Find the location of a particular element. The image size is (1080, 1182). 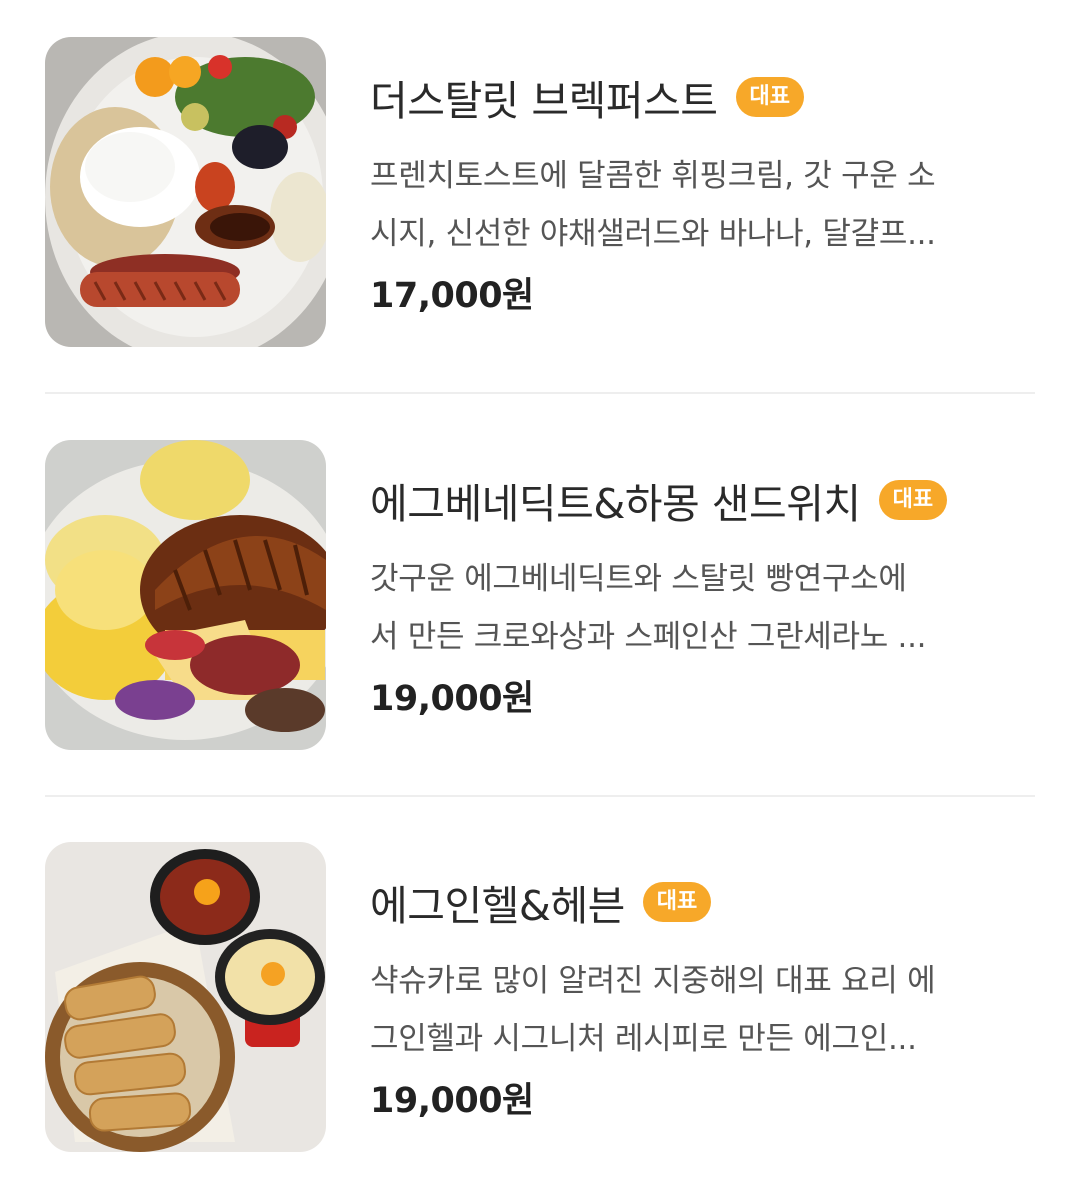

description-line-1: 샥슈카로 많이 알려진 지중해의 대표 요리 에 is located at coordinates (653, 981).